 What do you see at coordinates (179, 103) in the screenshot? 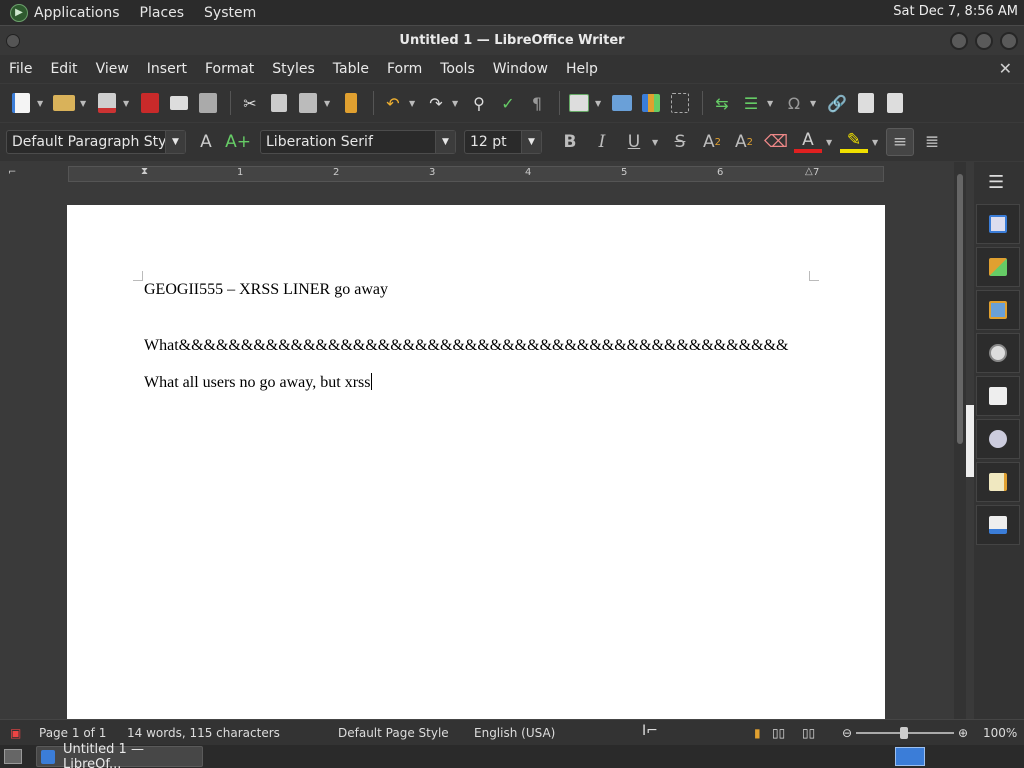
I see `print-icon` at bounding box center [179, 103].